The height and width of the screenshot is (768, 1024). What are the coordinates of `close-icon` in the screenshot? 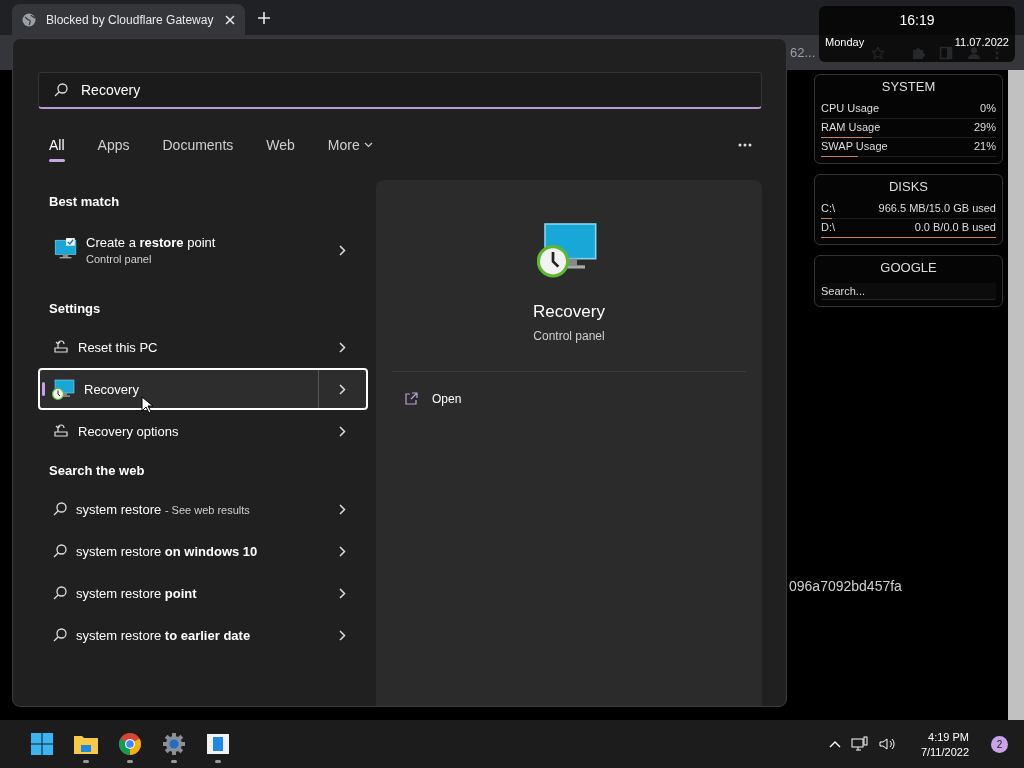 It's located at (230, 19).